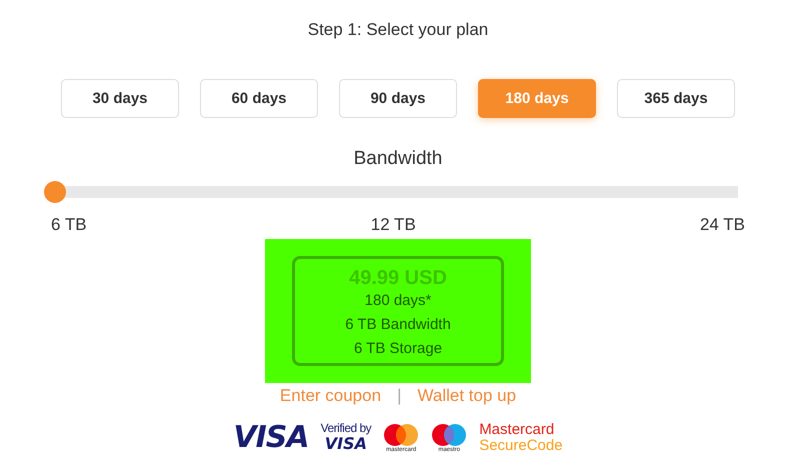  What do you see at coordinates (259, 98) in the screenshot?
I see `plan-tab: 60 days` at bounding box center [259, 98].